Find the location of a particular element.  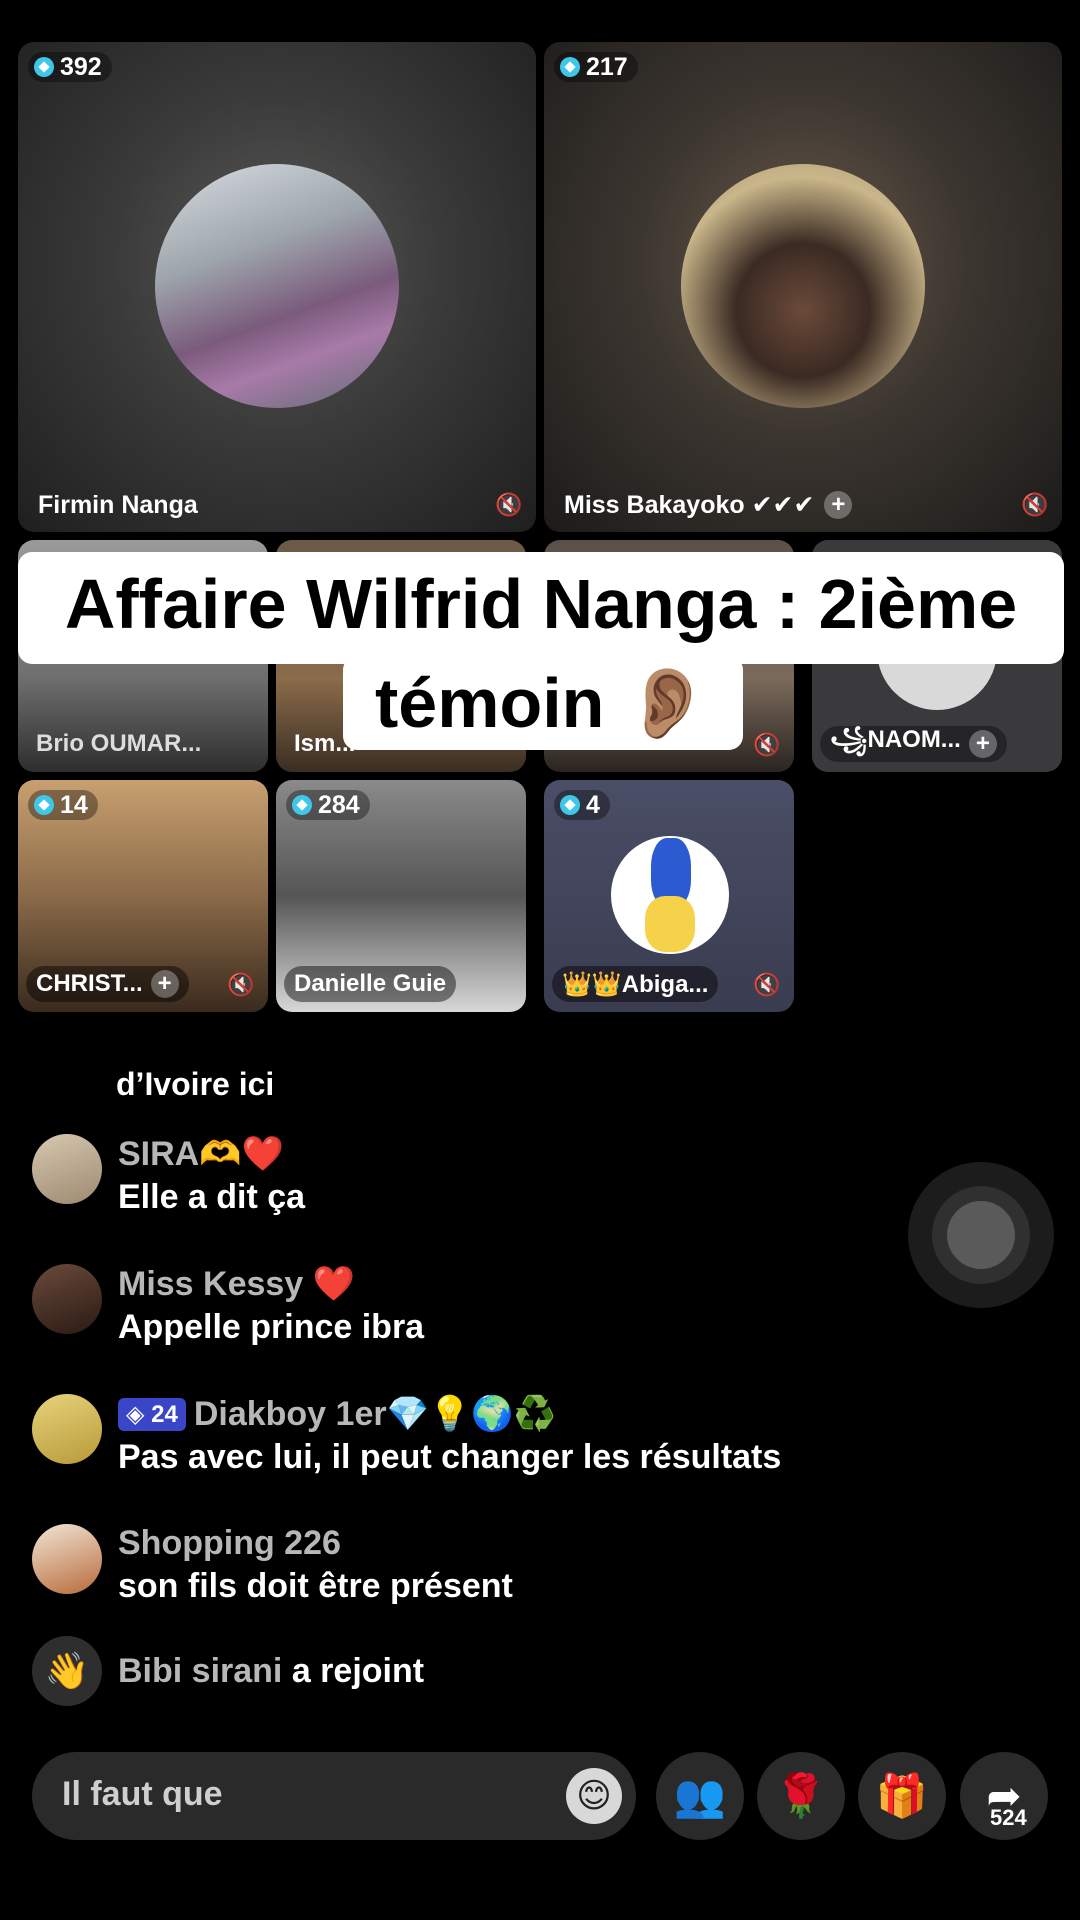

chat-message: Miss Kessy ❤️ Appelle prince ibra is located at coordinates (228, 1305).